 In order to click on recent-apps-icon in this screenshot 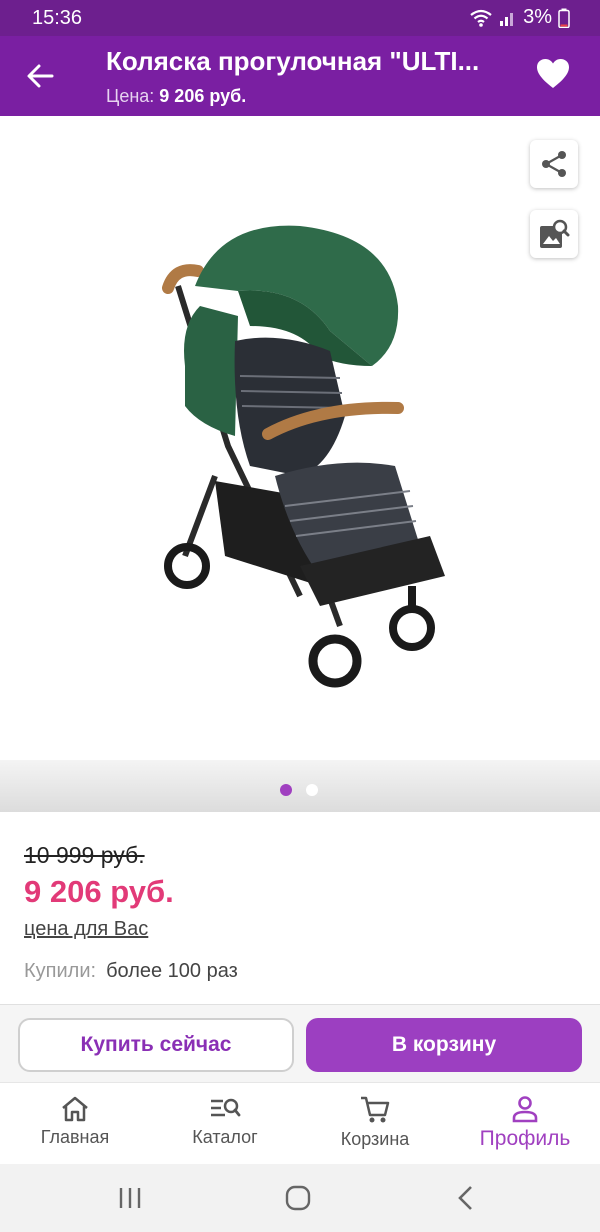, I will do `click(130, 1198)`.